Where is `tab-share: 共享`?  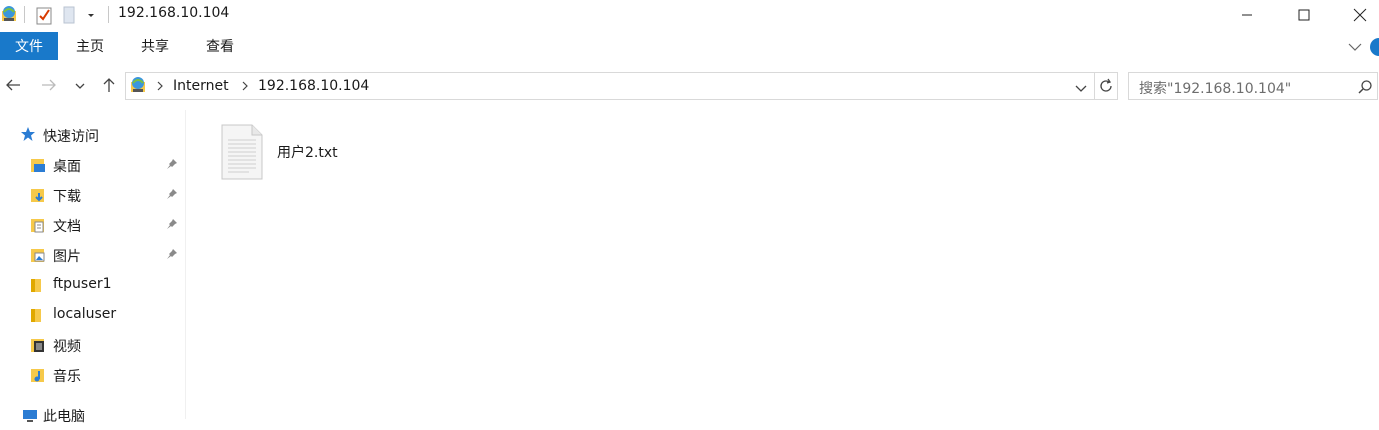 tab-share: 共享 is located at coordinates (155, 46).